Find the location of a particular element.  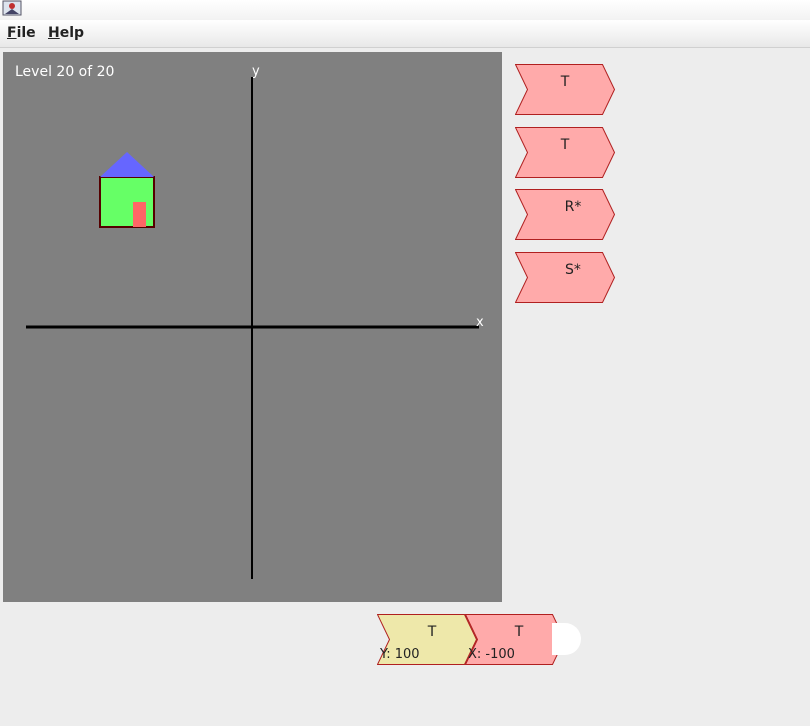

program-translate-y-block: T Y: 100 is located at coordinates (427, 639).